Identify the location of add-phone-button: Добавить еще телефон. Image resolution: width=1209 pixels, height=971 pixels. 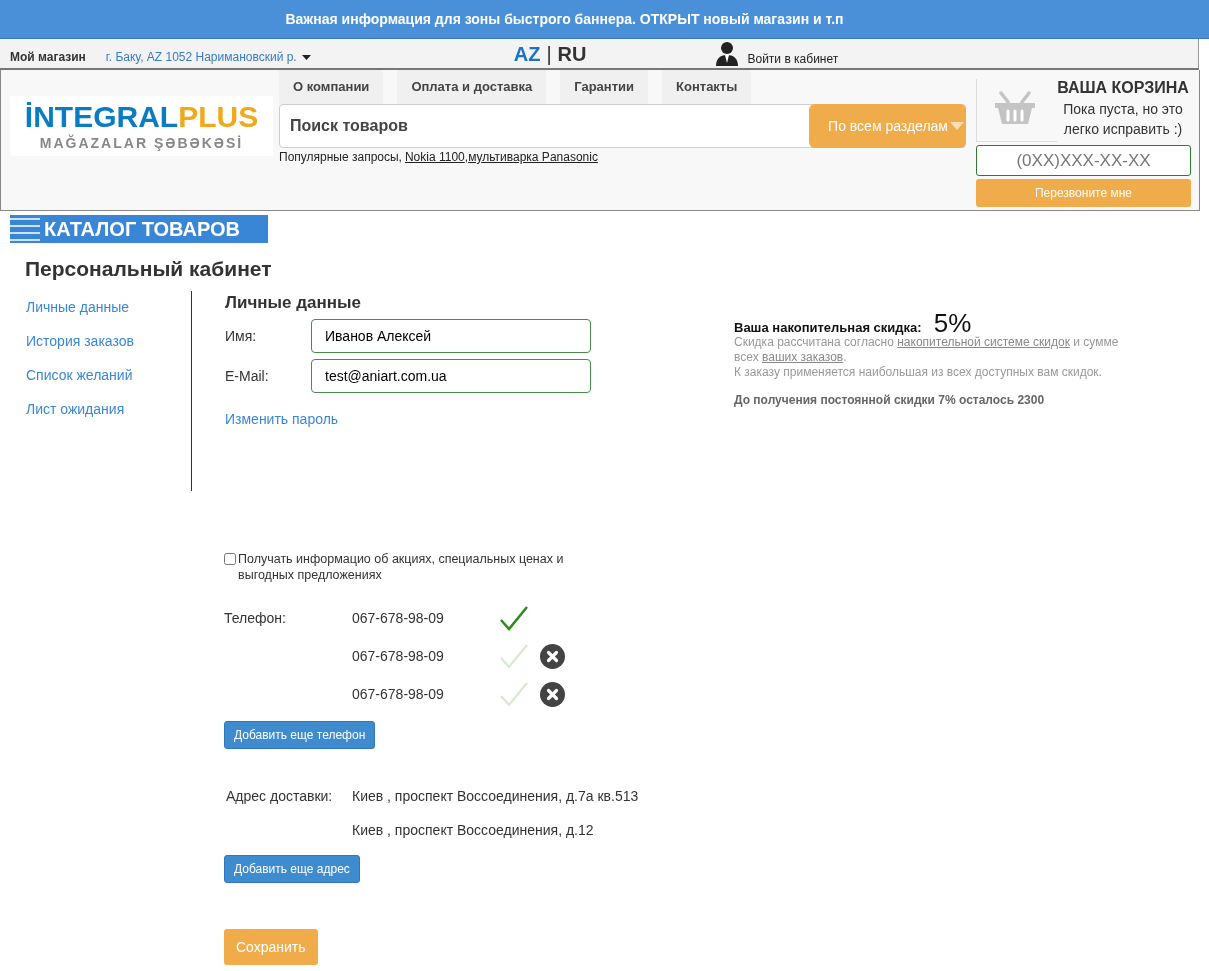
(300, 735).